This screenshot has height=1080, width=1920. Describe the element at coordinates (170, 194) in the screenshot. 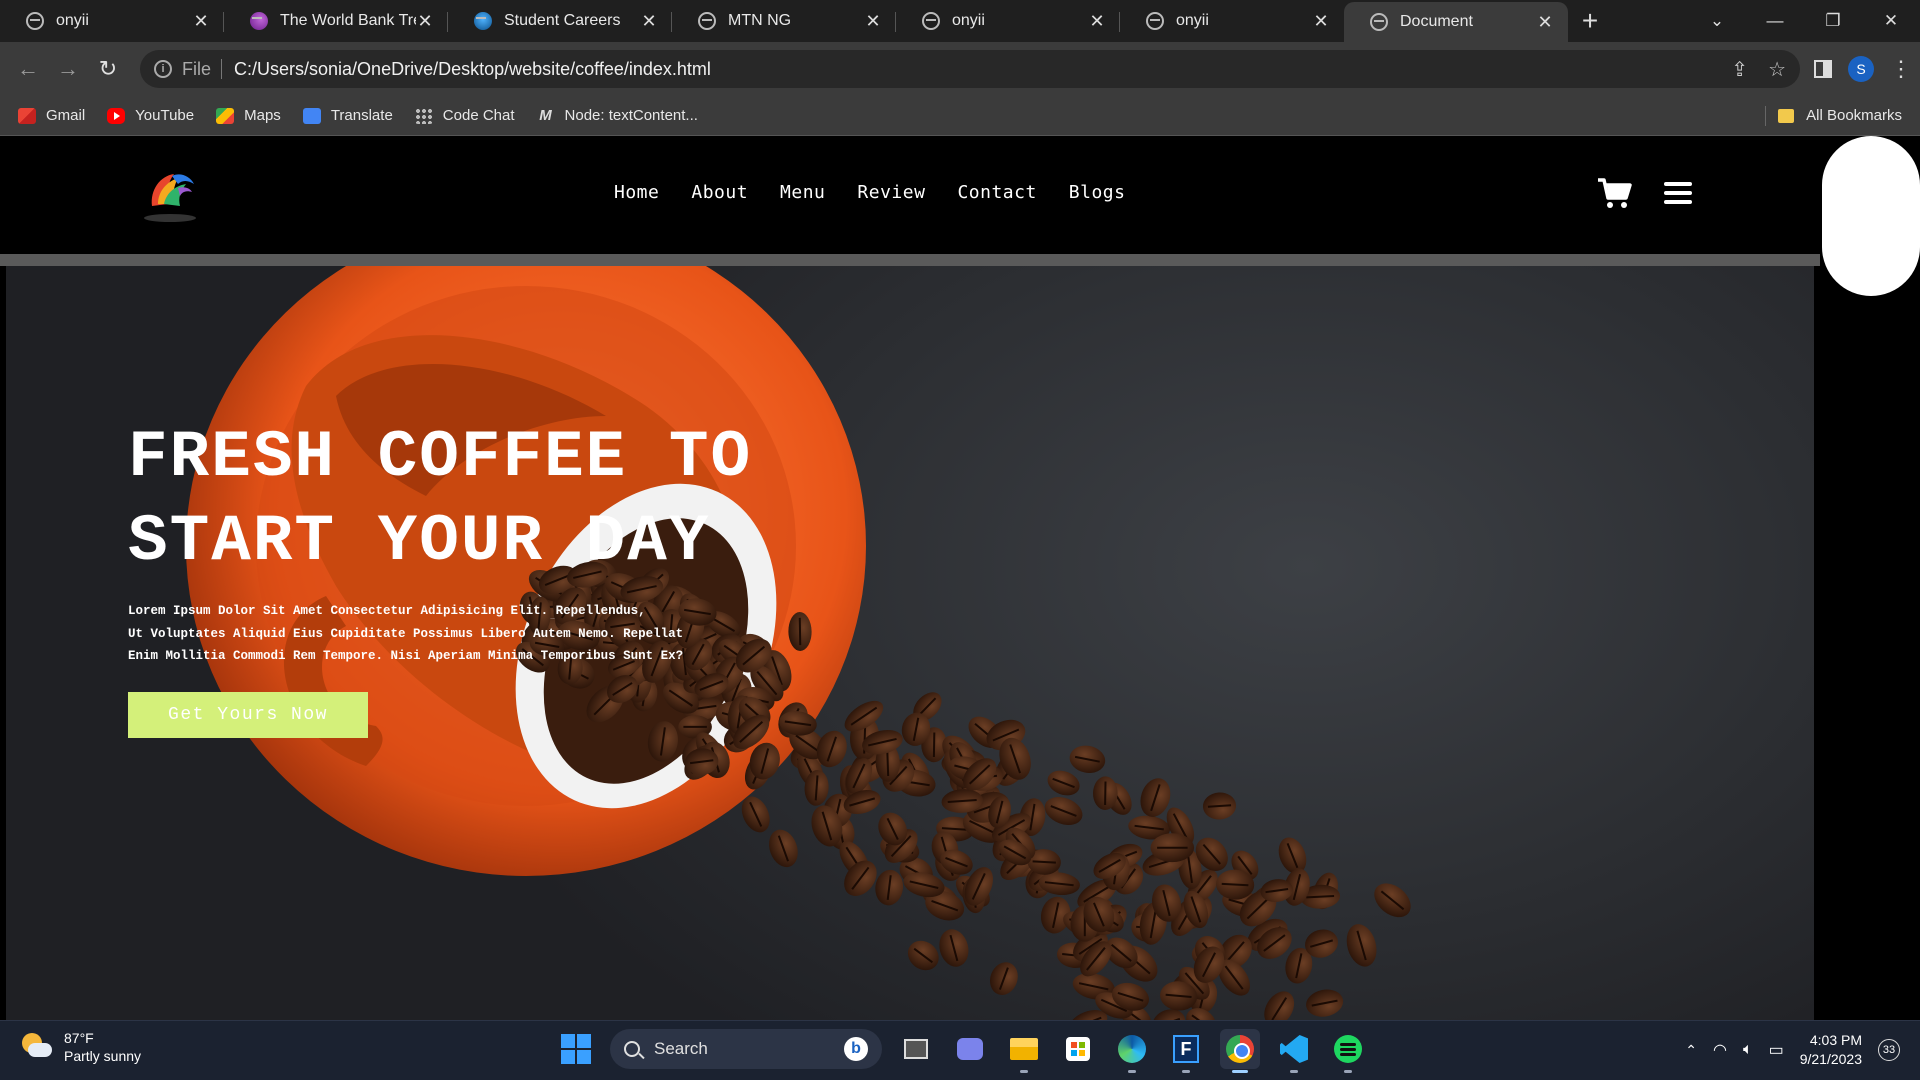

I see `logo-icon` at that location.